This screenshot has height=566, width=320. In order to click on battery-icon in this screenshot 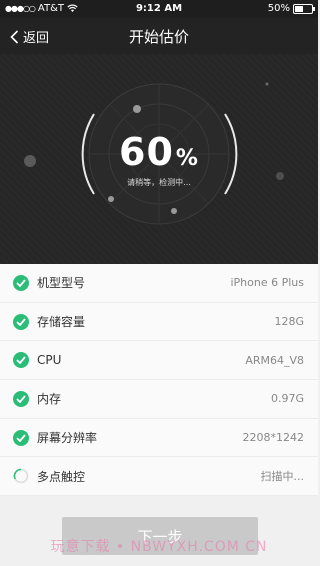, I will do `click(304, 8)`.